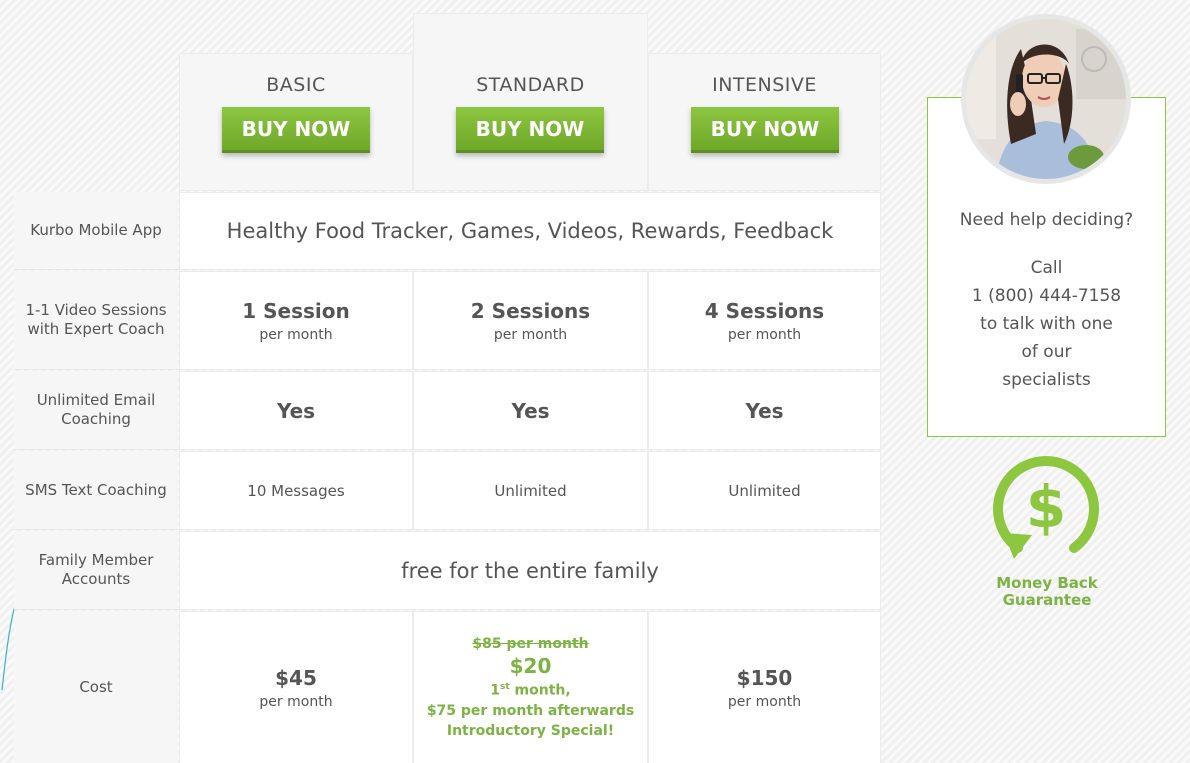 The height and width of the screenshot is (763, 1190). Describe the element at coordinates (764, 701) in the screenshot. I see `cost-intensive-unit: per month` at that location.